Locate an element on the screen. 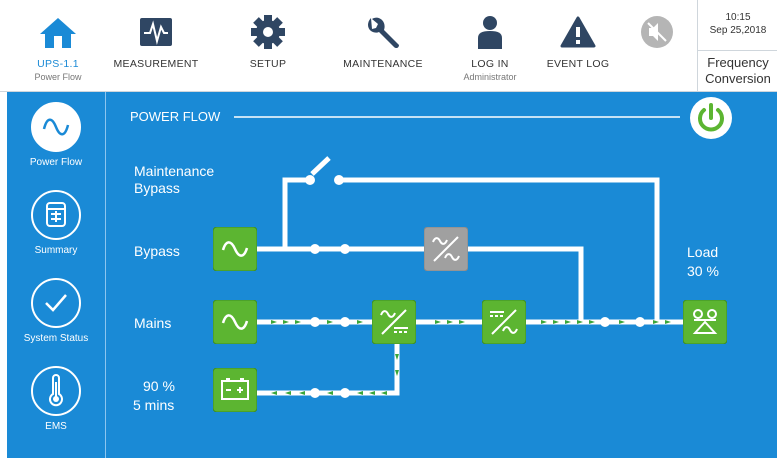 The width and height of the screenshot is (777, 458). event-log-tab: EVENT LOG is located at coordinates (578, 45).